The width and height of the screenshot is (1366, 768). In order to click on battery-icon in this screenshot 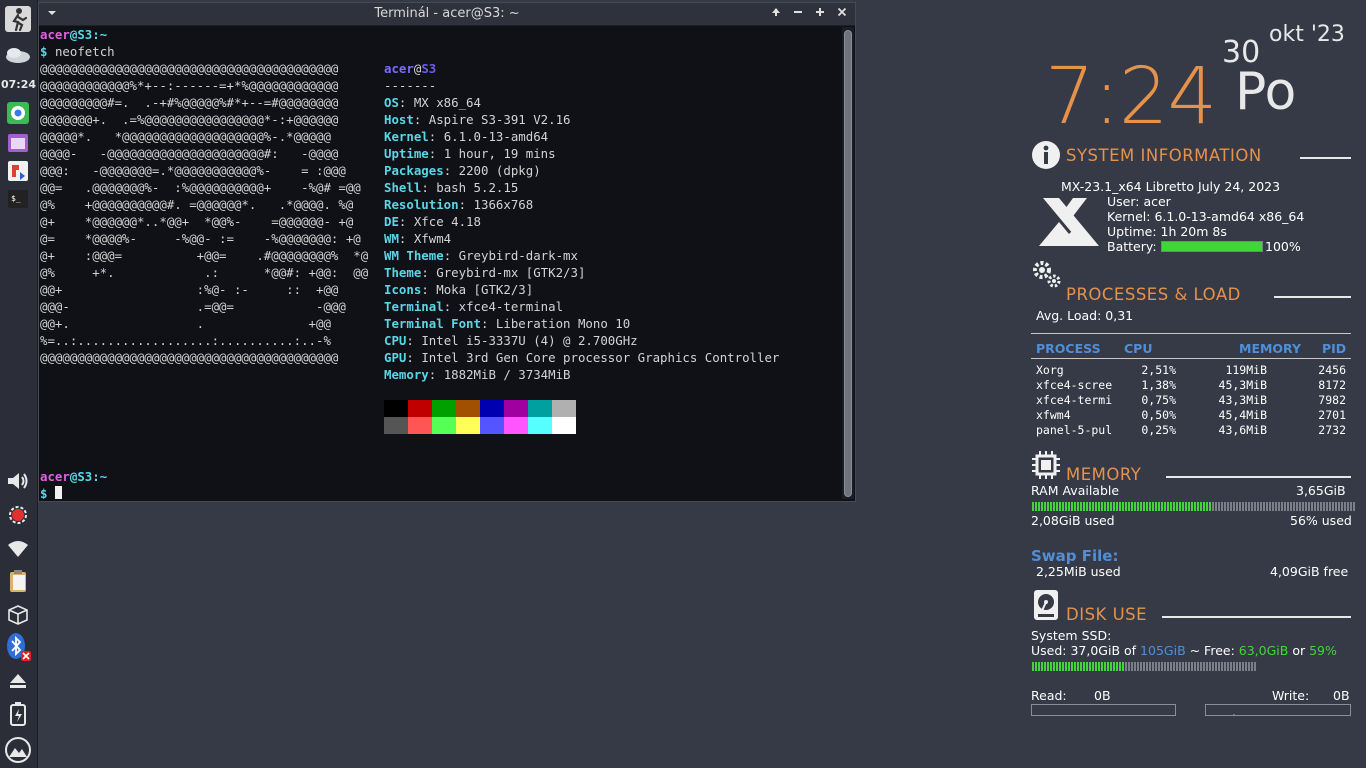, I will do `click(18, 714)`.